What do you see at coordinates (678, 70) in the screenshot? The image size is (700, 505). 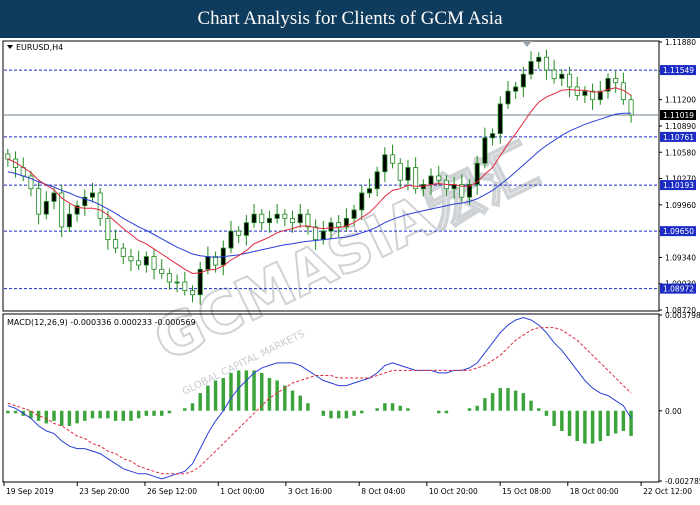 I see `level-label: 1.11549` at bounding box center [678, 70].